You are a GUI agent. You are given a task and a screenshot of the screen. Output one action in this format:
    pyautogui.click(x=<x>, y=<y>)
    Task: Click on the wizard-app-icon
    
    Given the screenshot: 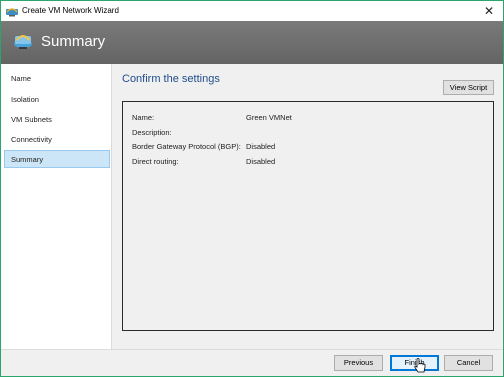 What is the action you would take?
    pyautogui.click(x=12, y=12)
    